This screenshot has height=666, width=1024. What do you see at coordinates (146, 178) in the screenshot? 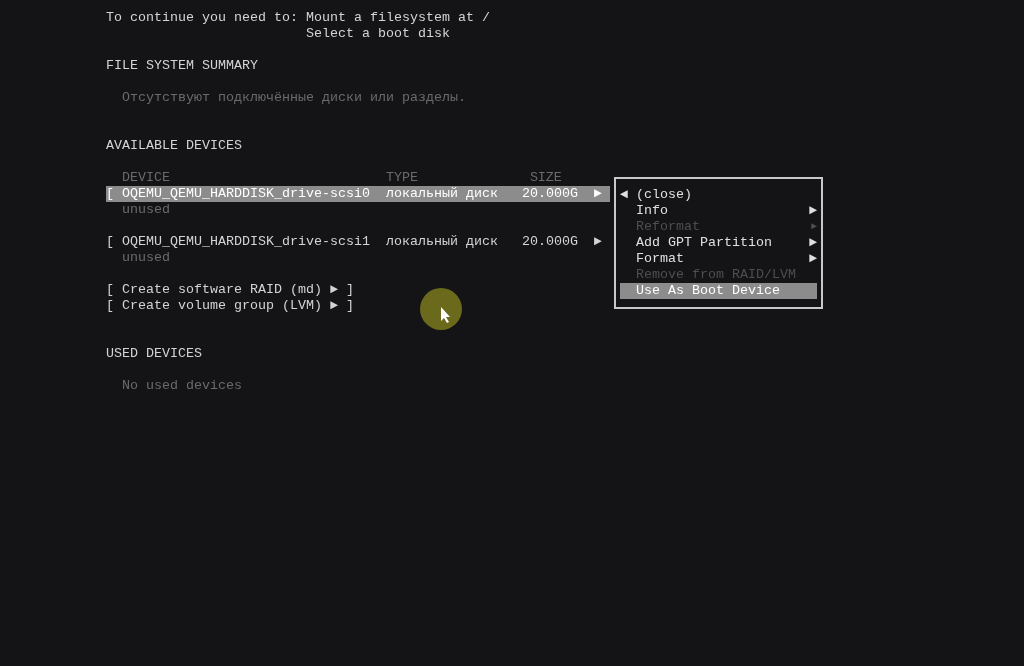
I see `column-header: DEVICE` at bounding box center [146, 178].